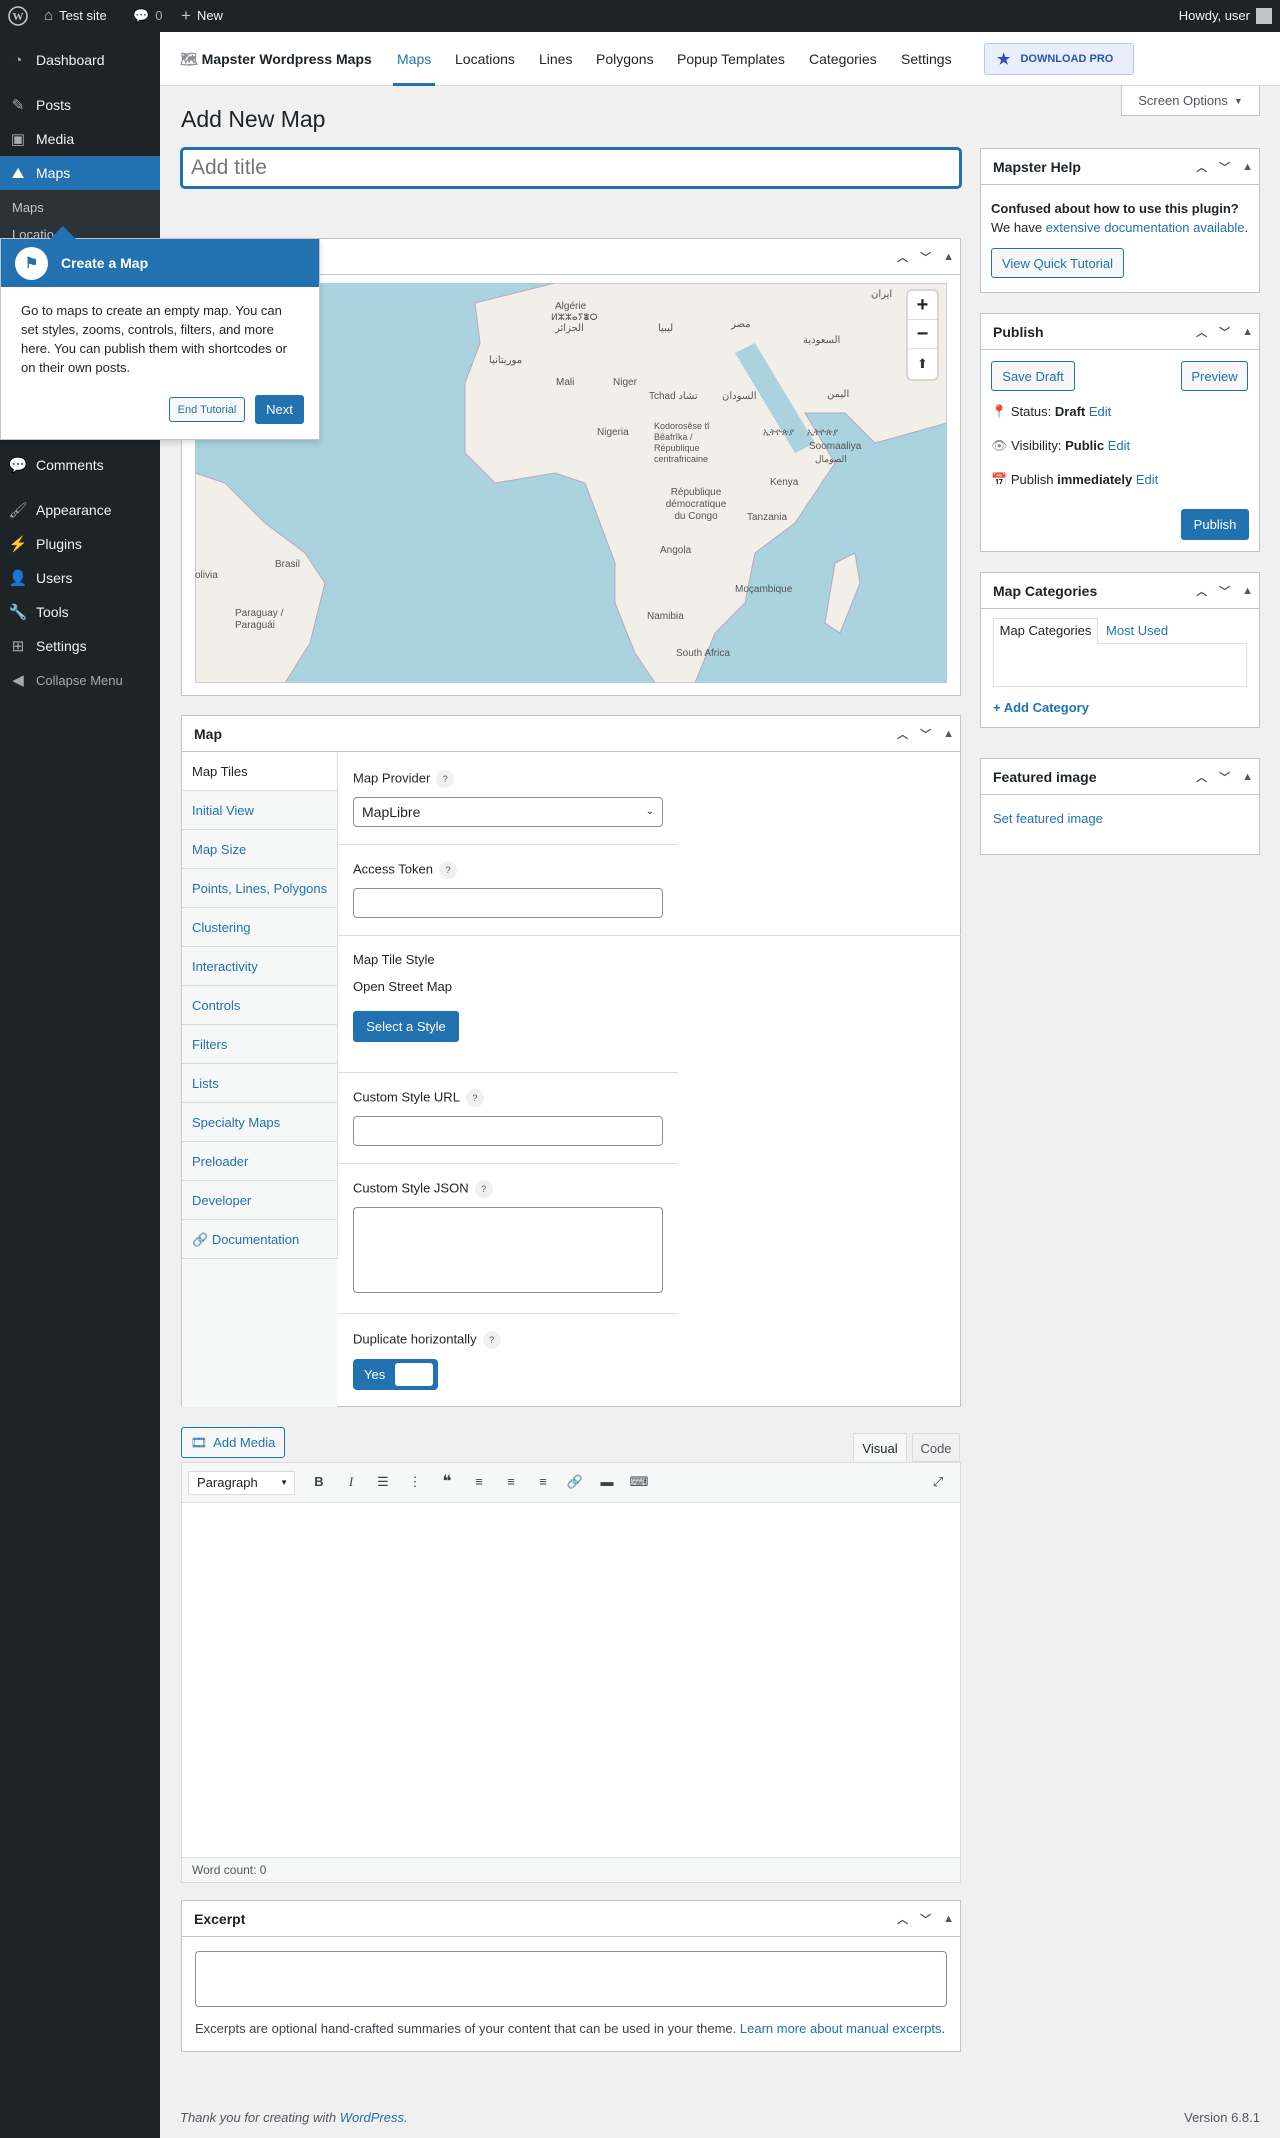  I want to click on add-media-button: 🎞 Add Media, so click(233, 1442).